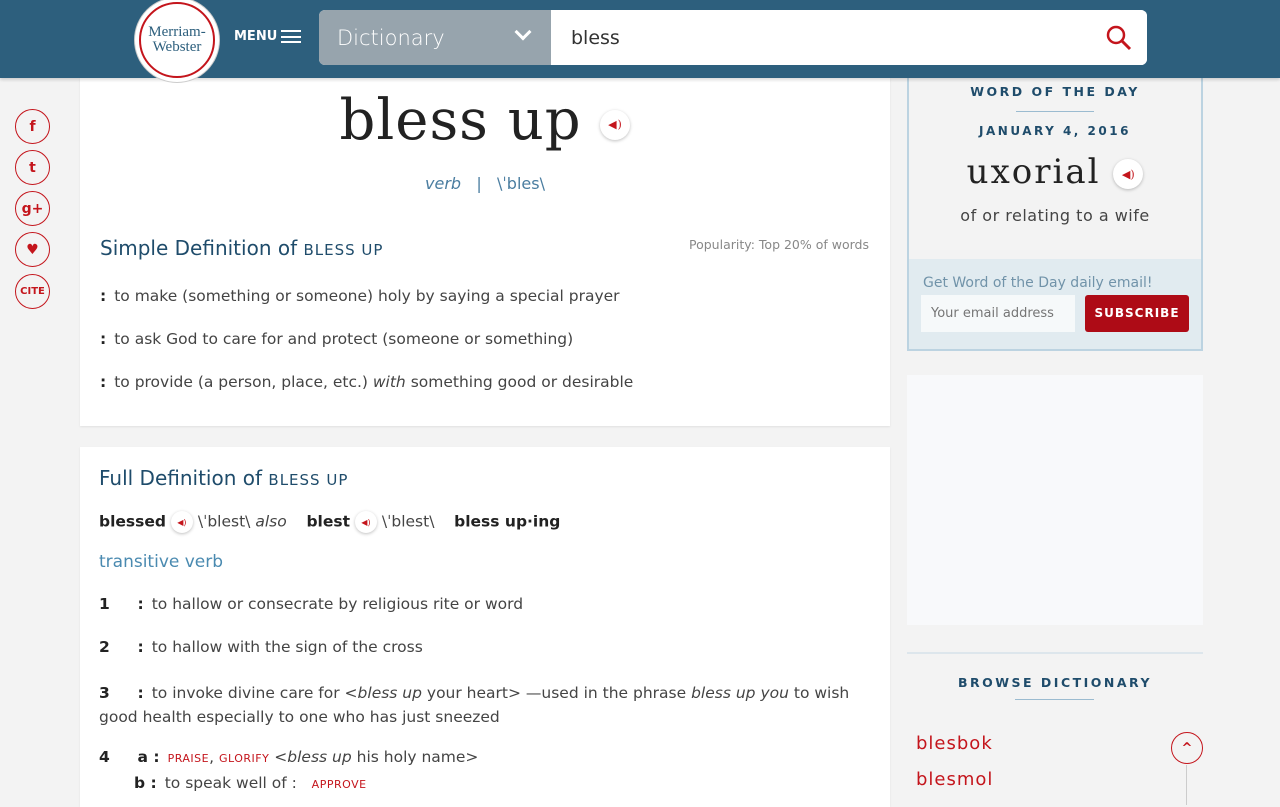  What do you see at coordinates (485, 183) in the screenshot?
I see `entry-meta: verb | \ˈbles\` at bounding box center [485, 183].